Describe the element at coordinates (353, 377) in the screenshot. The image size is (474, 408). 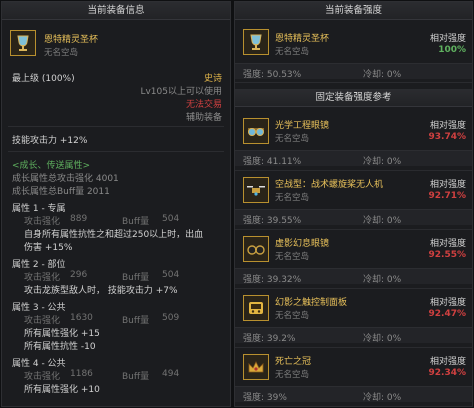
I see `reference-item-card: 死亡之冠 无名空岛 相对强度 92.34% 强度: 39% 冷却: 0%` at that location.